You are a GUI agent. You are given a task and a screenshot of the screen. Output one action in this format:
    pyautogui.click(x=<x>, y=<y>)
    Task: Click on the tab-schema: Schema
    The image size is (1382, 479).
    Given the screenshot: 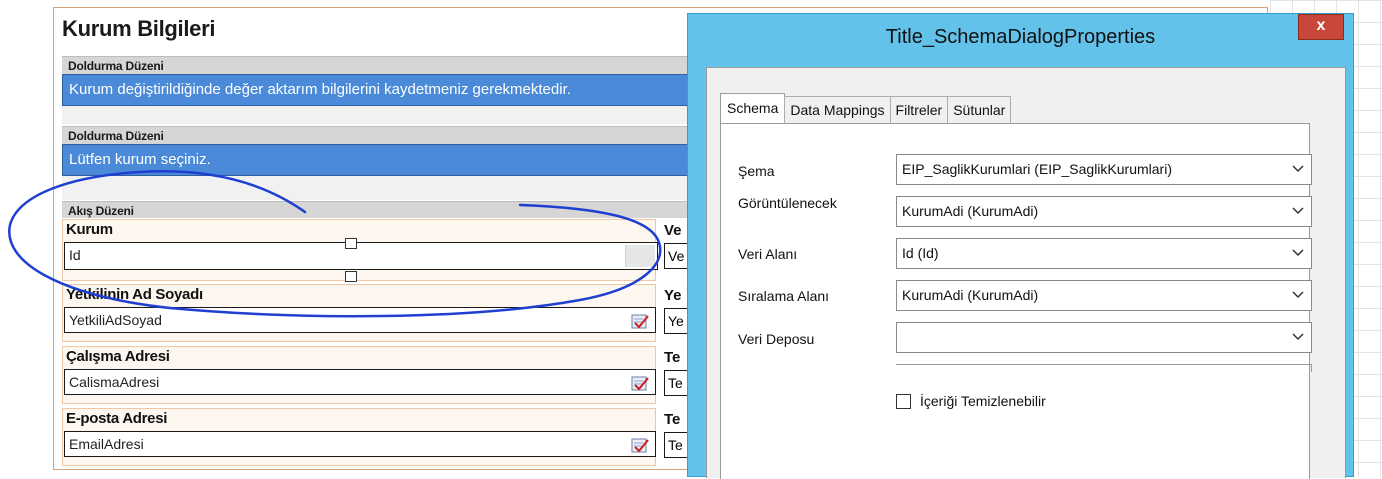 What is the action you would take?
    pyautogui.click(x=753, y=108)
    